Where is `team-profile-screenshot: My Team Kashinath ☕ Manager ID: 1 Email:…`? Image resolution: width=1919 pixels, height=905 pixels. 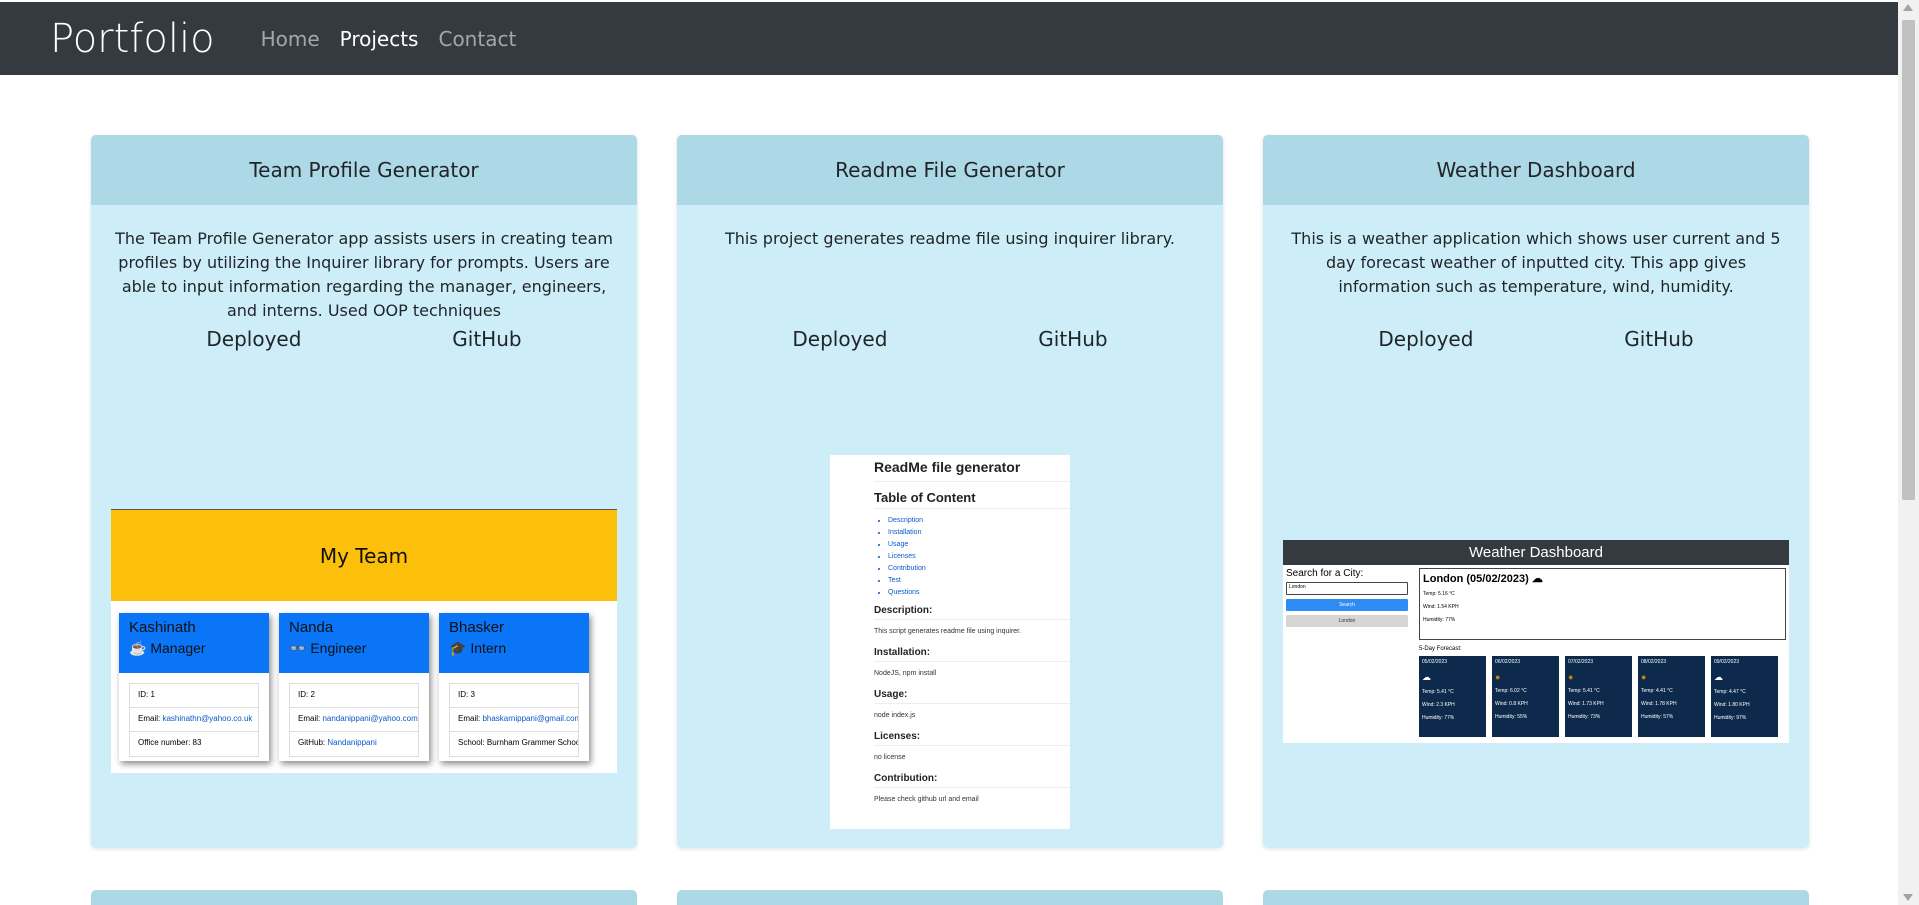
team-profile-screenshot: My Team Kashinath ☕ Manager ID: 1 Email:… is located at coordinates (364, 641).